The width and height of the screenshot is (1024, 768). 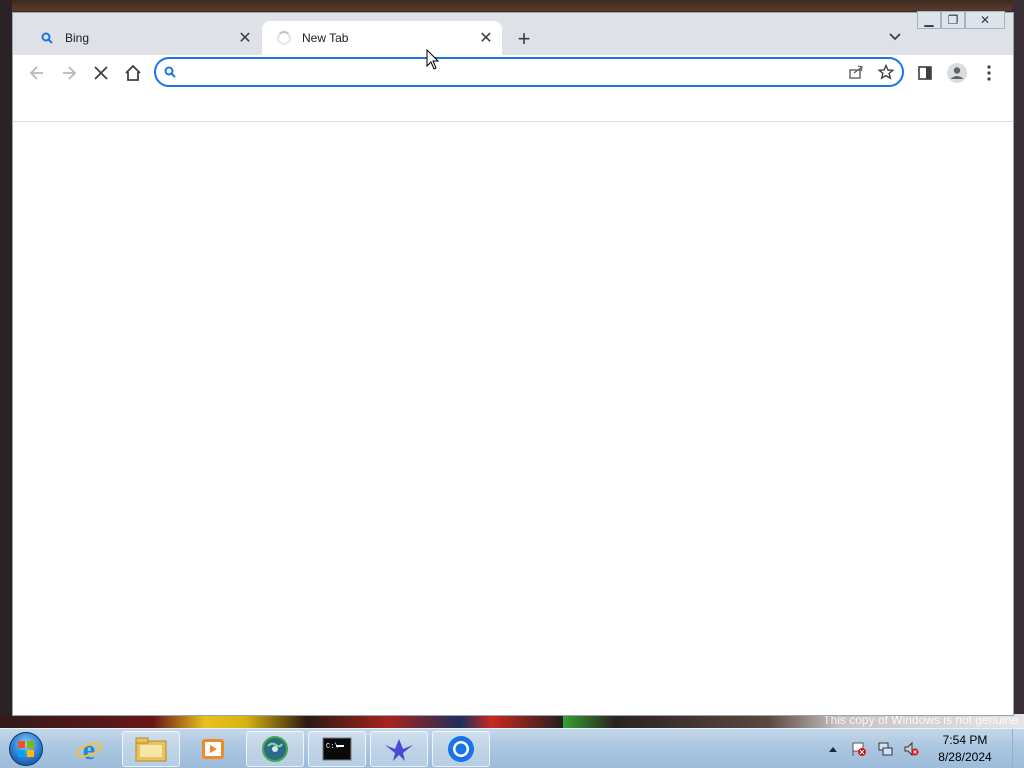 I want to click on clock-date: 8/28/2024, so click(x=965, y=757).